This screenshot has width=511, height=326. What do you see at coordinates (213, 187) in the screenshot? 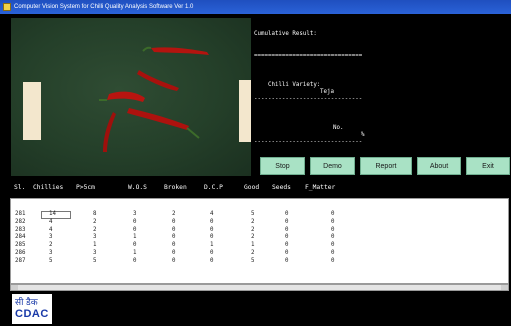
I see `header-dcp: D.C.P` at bounding box center [213, 187].